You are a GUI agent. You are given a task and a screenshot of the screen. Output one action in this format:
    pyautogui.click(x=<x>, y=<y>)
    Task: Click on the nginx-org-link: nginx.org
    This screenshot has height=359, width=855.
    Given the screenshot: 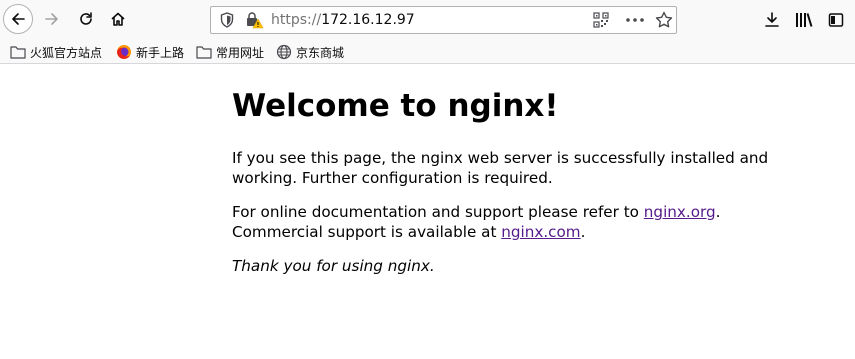 What is the action you would take?
    pyautogui.click(x=680, y=212)
    